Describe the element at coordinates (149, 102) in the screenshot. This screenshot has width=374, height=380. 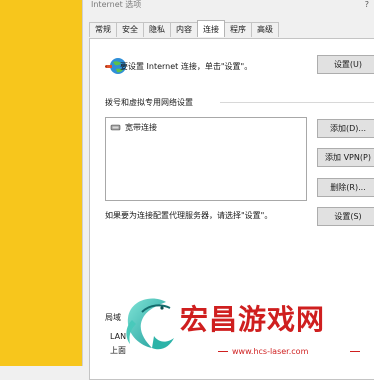
I see `dialup-section-label: 拨号和虚拟专用网络设置` at that location.